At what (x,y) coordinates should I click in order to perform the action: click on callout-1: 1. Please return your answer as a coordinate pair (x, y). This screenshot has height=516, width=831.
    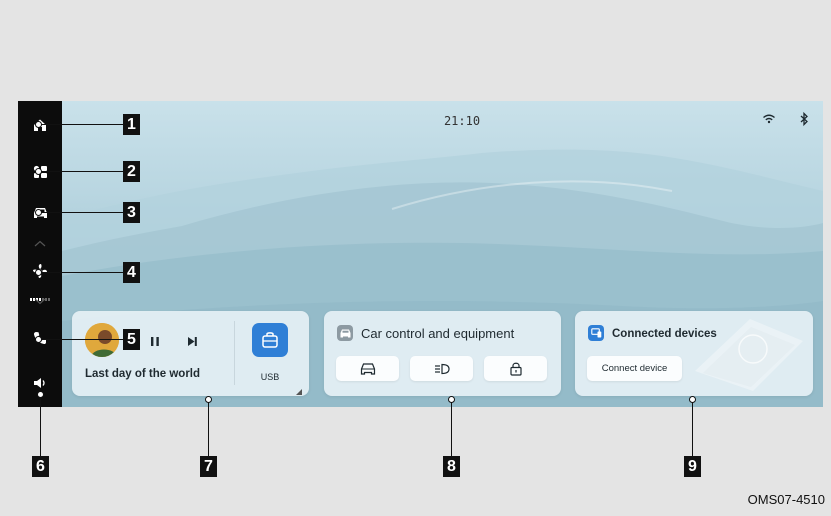
    Looking at the image, I should click on (131, 124).